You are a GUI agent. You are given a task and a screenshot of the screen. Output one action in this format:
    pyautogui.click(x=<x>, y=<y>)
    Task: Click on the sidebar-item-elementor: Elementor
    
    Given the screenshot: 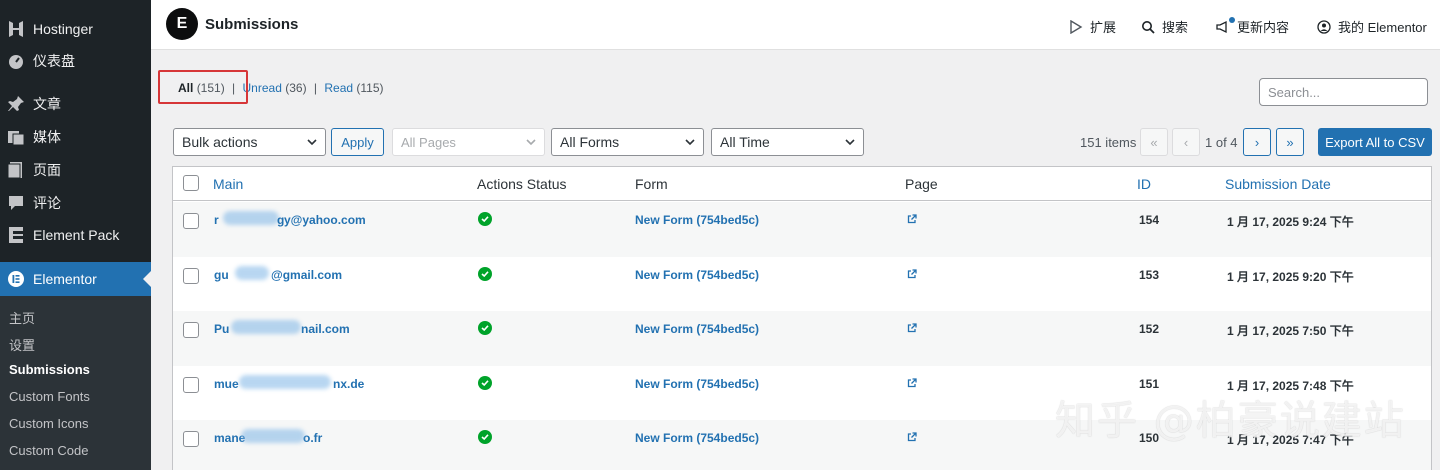 What is the action you would take?
    pyautogui.click(x=75, y=279)
    